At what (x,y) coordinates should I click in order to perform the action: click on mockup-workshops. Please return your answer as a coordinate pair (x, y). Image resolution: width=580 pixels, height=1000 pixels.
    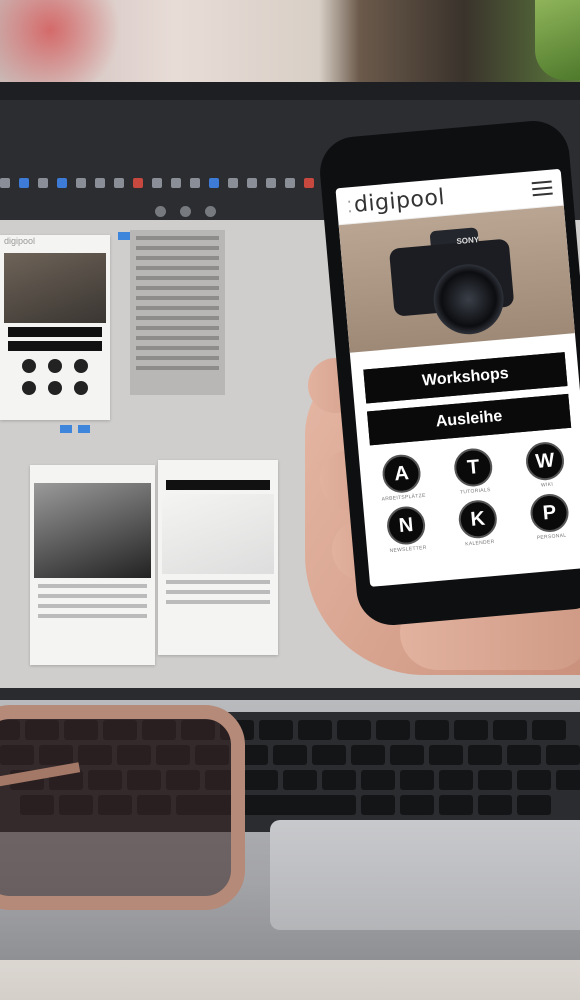
    Looking at the image, I should click on (92, 565).